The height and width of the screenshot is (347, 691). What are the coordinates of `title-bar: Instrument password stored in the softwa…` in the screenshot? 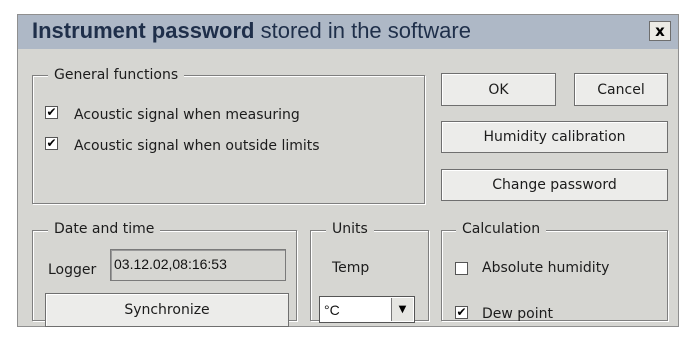 It's located at (348, 32).